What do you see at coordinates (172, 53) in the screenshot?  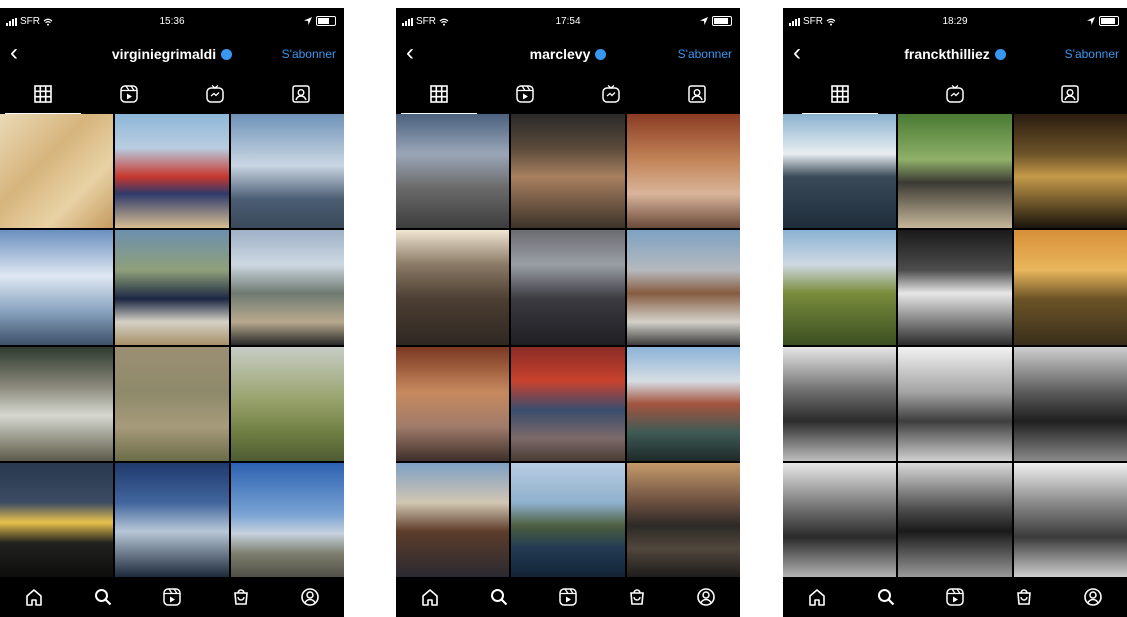 I see `profile-header: ‹ virginiegrimaldi S'abonner` at bounding box center [172, 53].